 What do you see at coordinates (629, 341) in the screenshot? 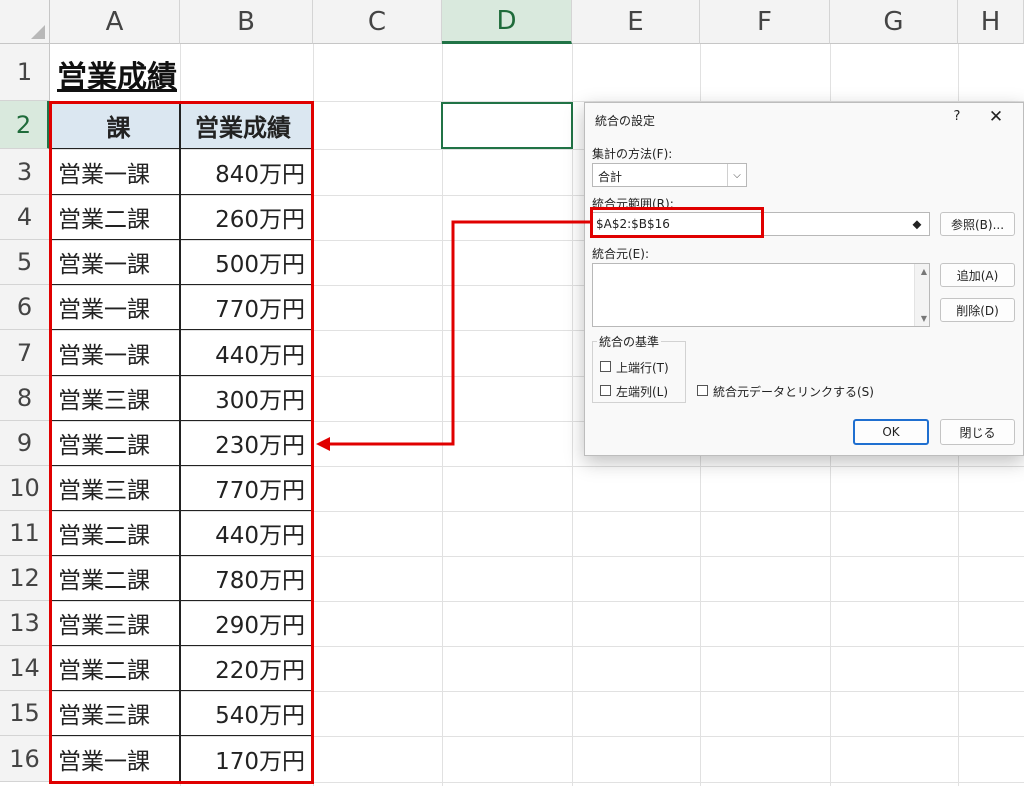
I see `labels-group-title: 統合の基準` at bounding box center [629, 341].